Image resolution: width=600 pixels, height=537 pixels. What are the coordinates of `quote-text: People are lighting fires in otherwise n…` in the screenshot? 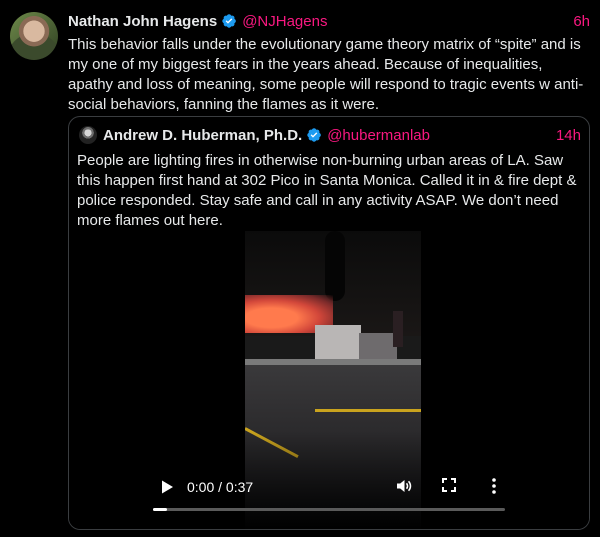 It's located at (327, 190).